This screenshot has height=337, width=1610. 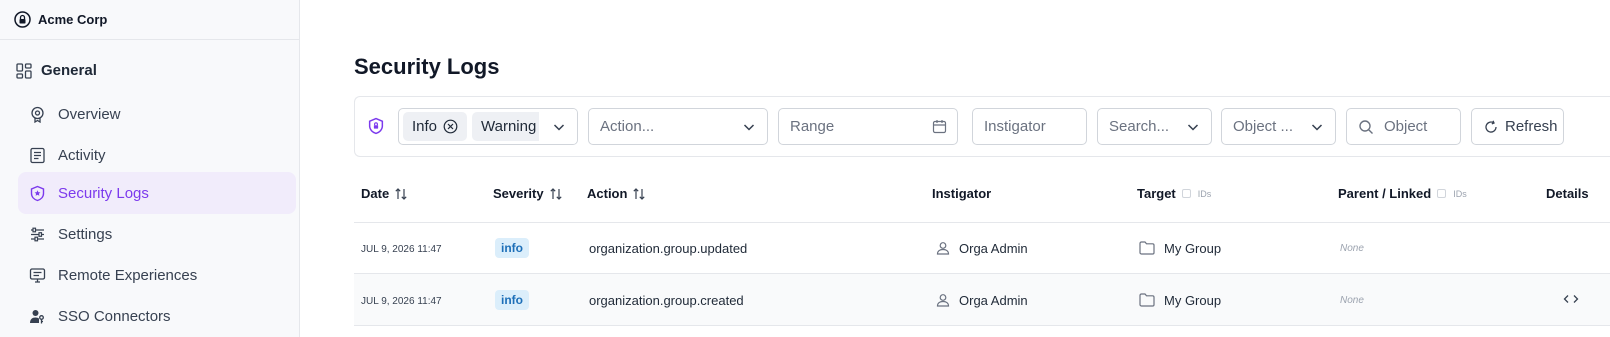 I want to click on refresh-button: Refresh, so click(x=1517, y=126).